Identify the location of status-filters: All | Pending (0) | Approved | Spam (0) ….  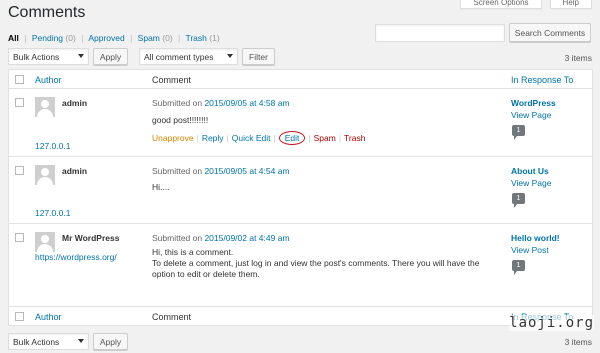
(114, 38).